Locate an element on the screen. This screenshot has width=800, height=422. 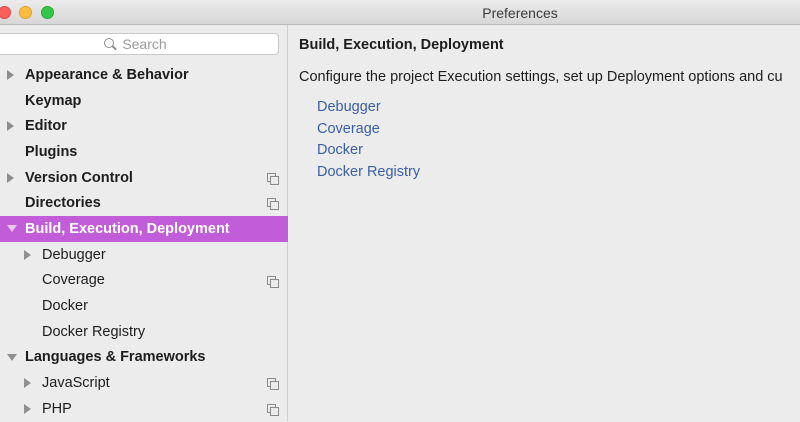
title-bar: Preferences is located at coordinates (400, 12).